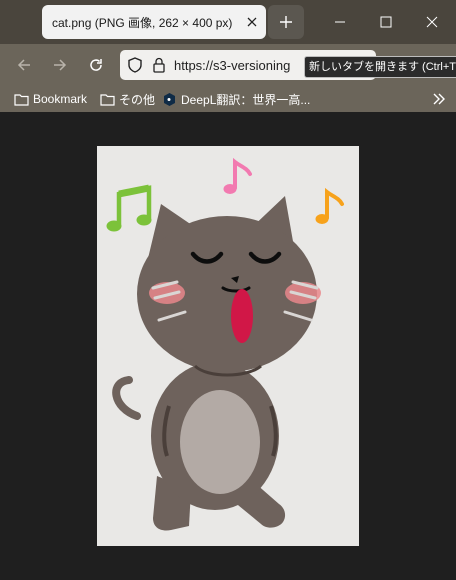 This screenshot has height=580, width=456. I want to click on url-text: https://s3-versioning, so click(232, 65).